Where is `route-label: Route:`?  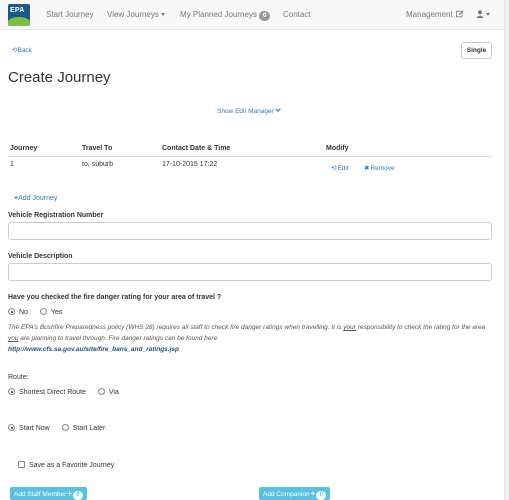
route-label: Route: is located at coordinates (18, 377).